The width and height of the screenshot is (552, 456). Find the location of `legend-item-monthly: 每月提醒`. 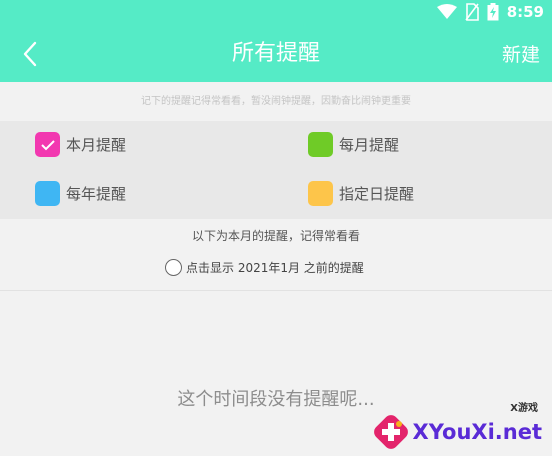

legend-item-monthly: 每月提醒 is located at coordinates (353, 144).